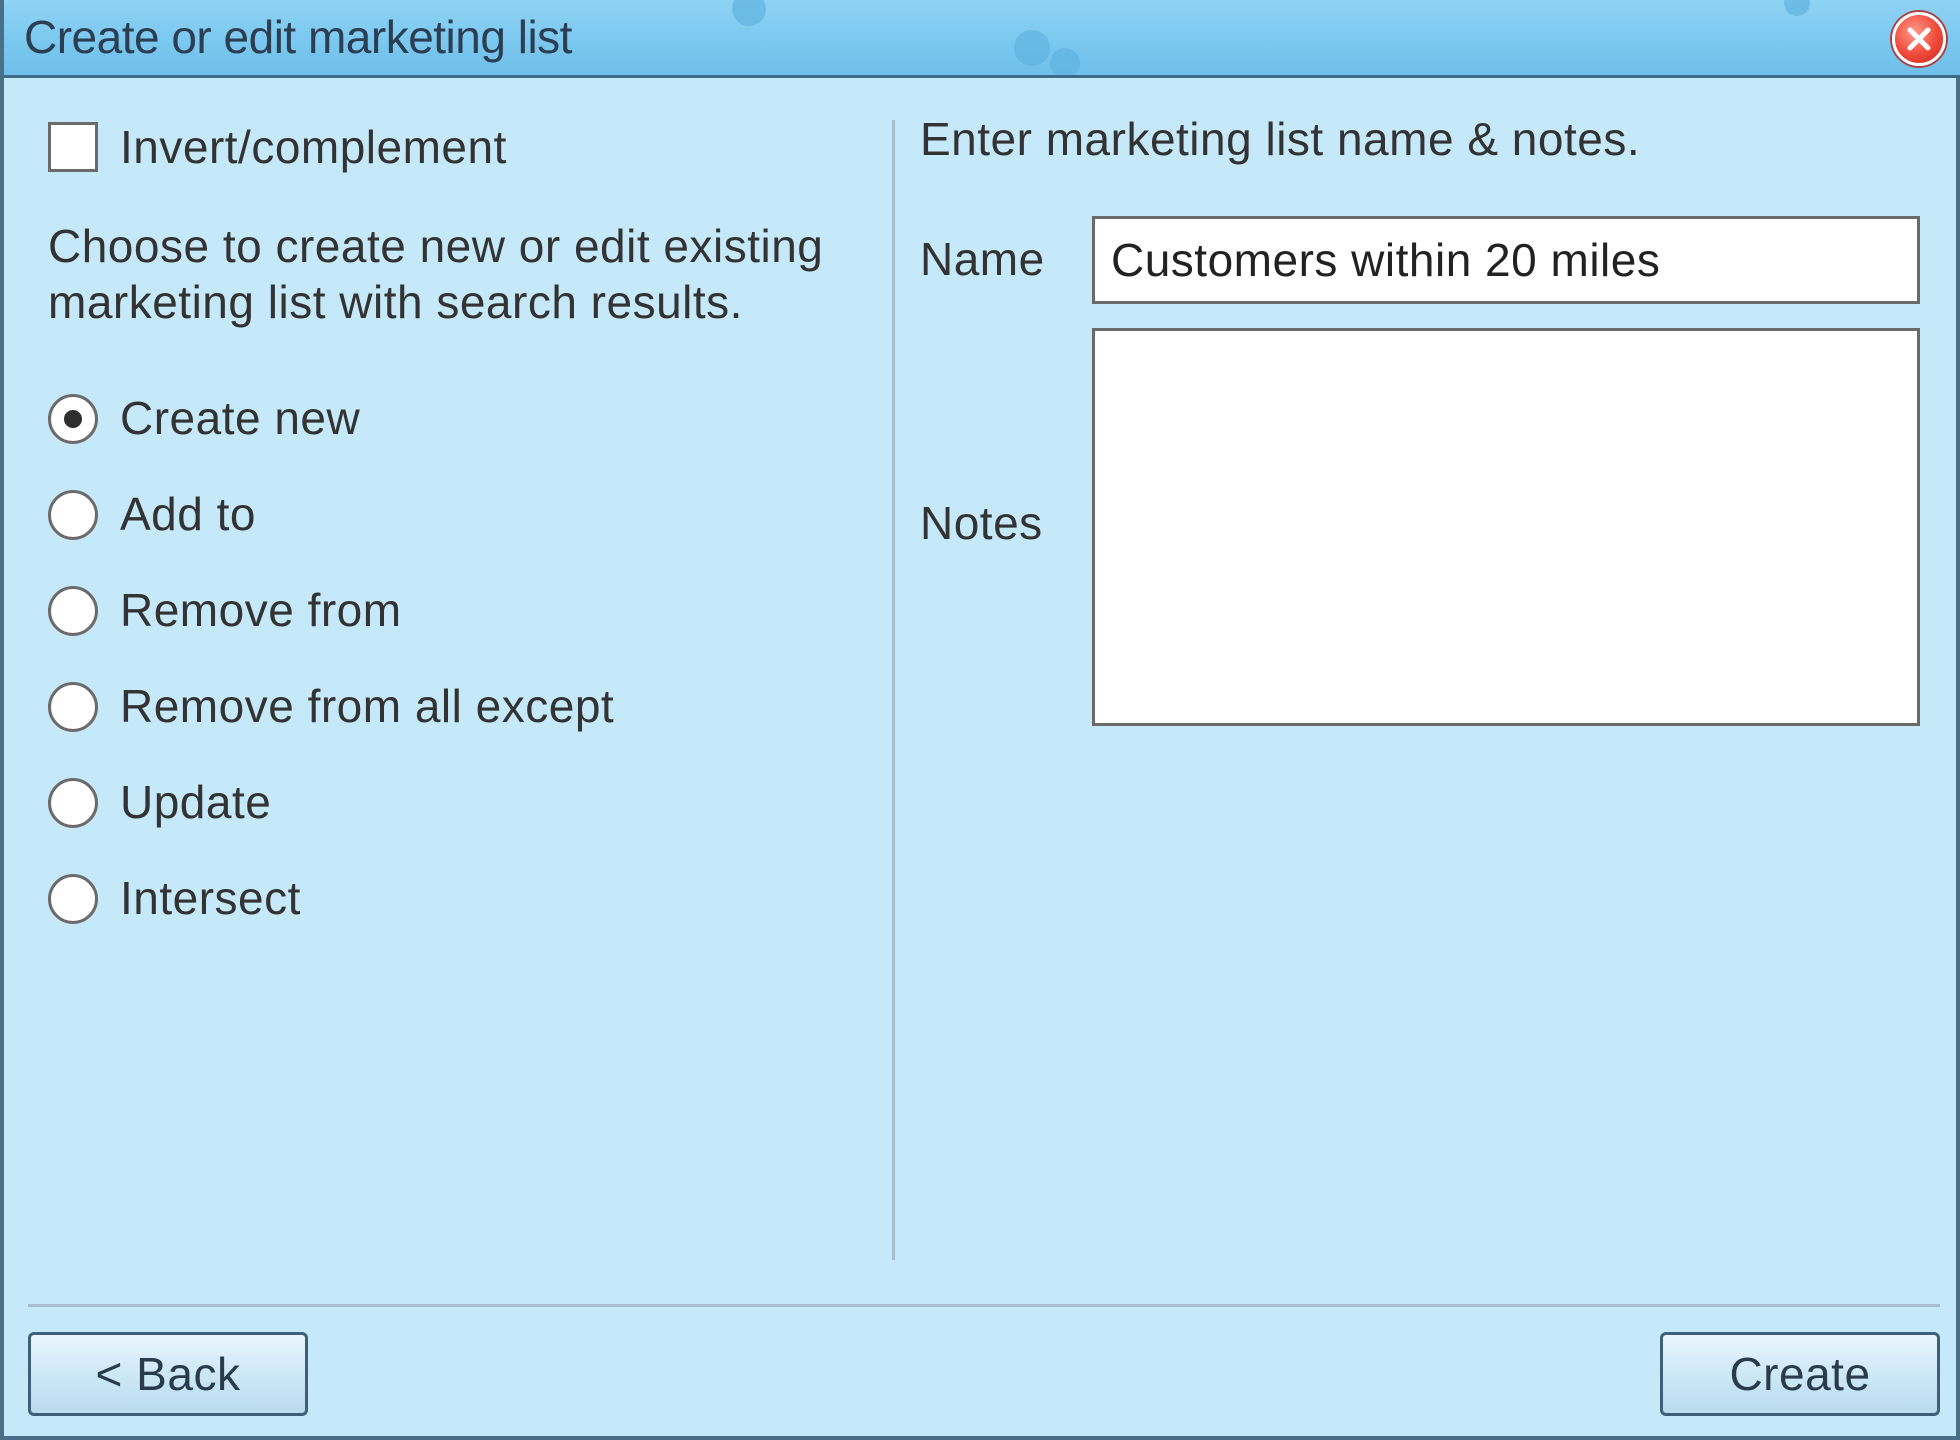 Image resolution: width=1960 pixels, height=1440 pixels. I want to click on radio-selected-dot, so click(73, 419).